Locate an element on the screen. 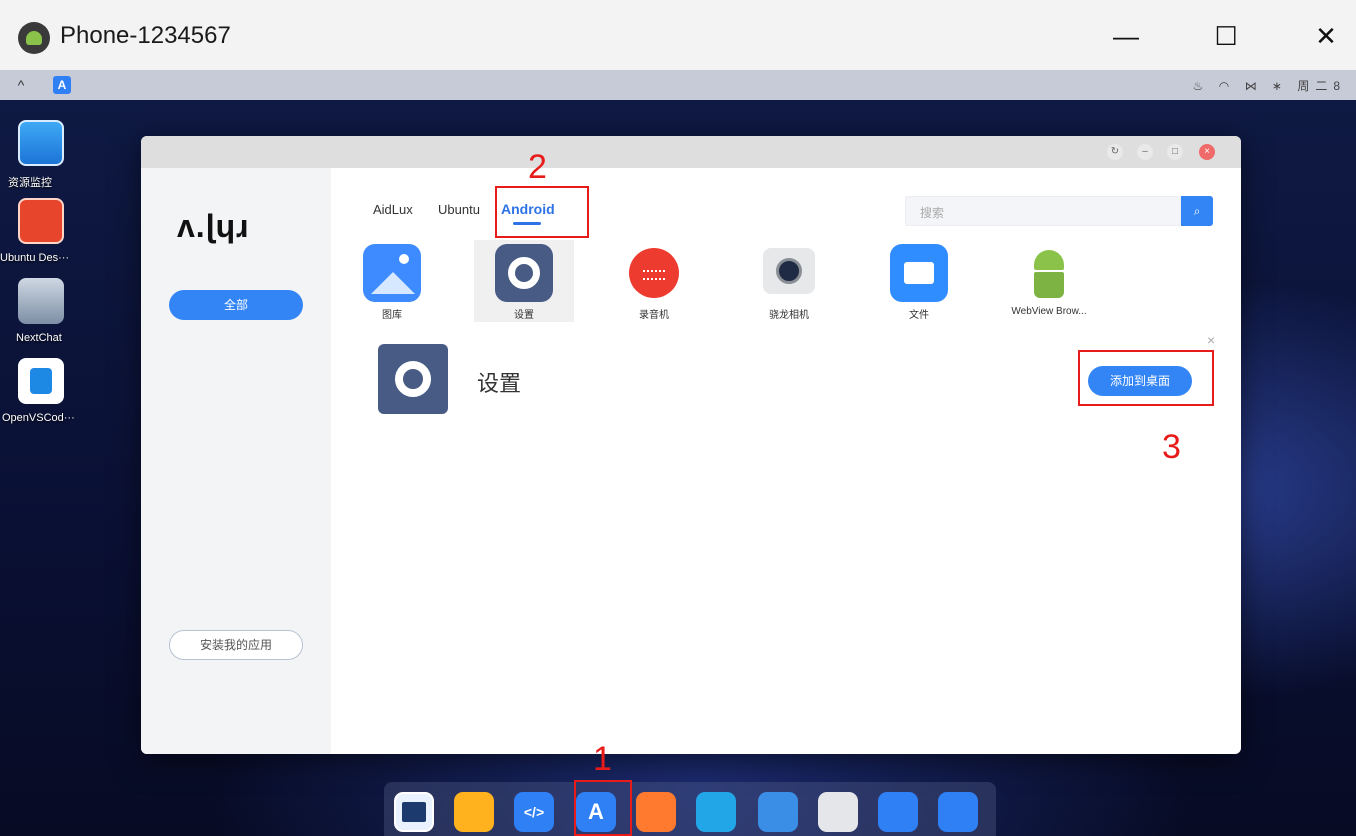 This screenshot has width=1356, height=836. annotation-number-3: 3 is located at coordinates (1171, 447).